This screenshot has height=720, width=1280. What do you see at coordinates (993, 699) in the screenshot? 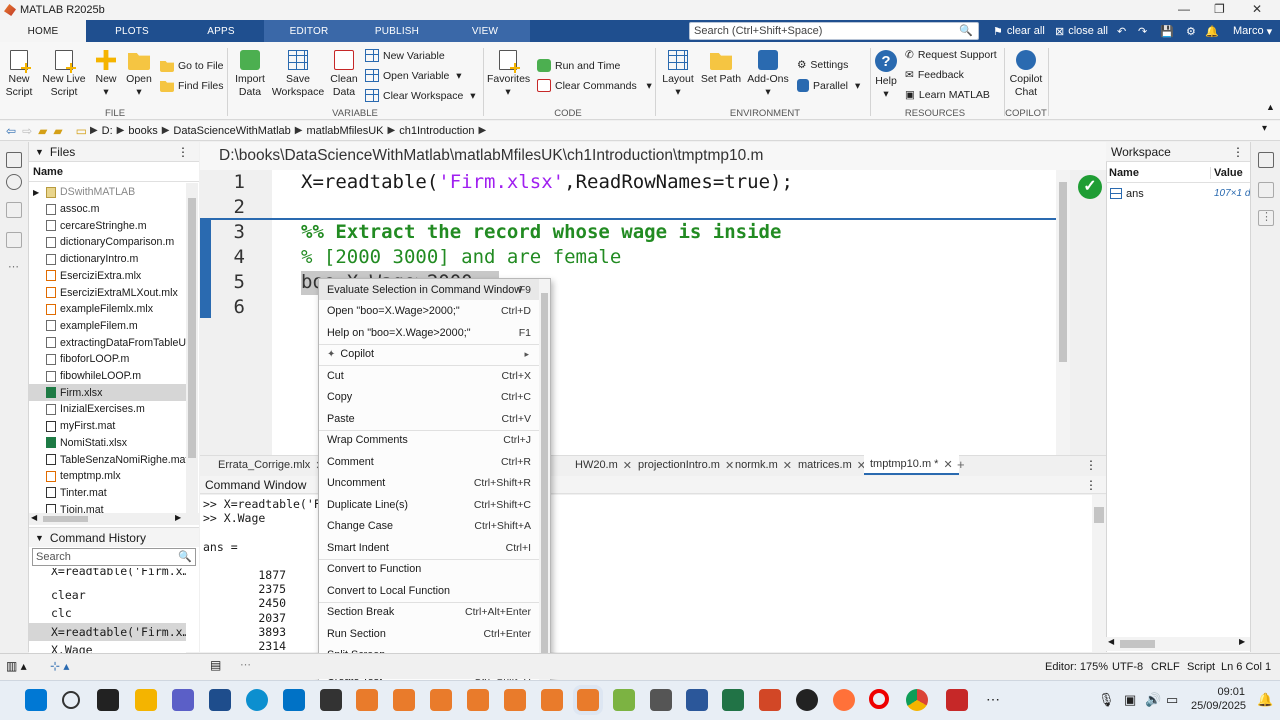
I see `more-apps-icon: ⋯` at bounding box center [993, 699].